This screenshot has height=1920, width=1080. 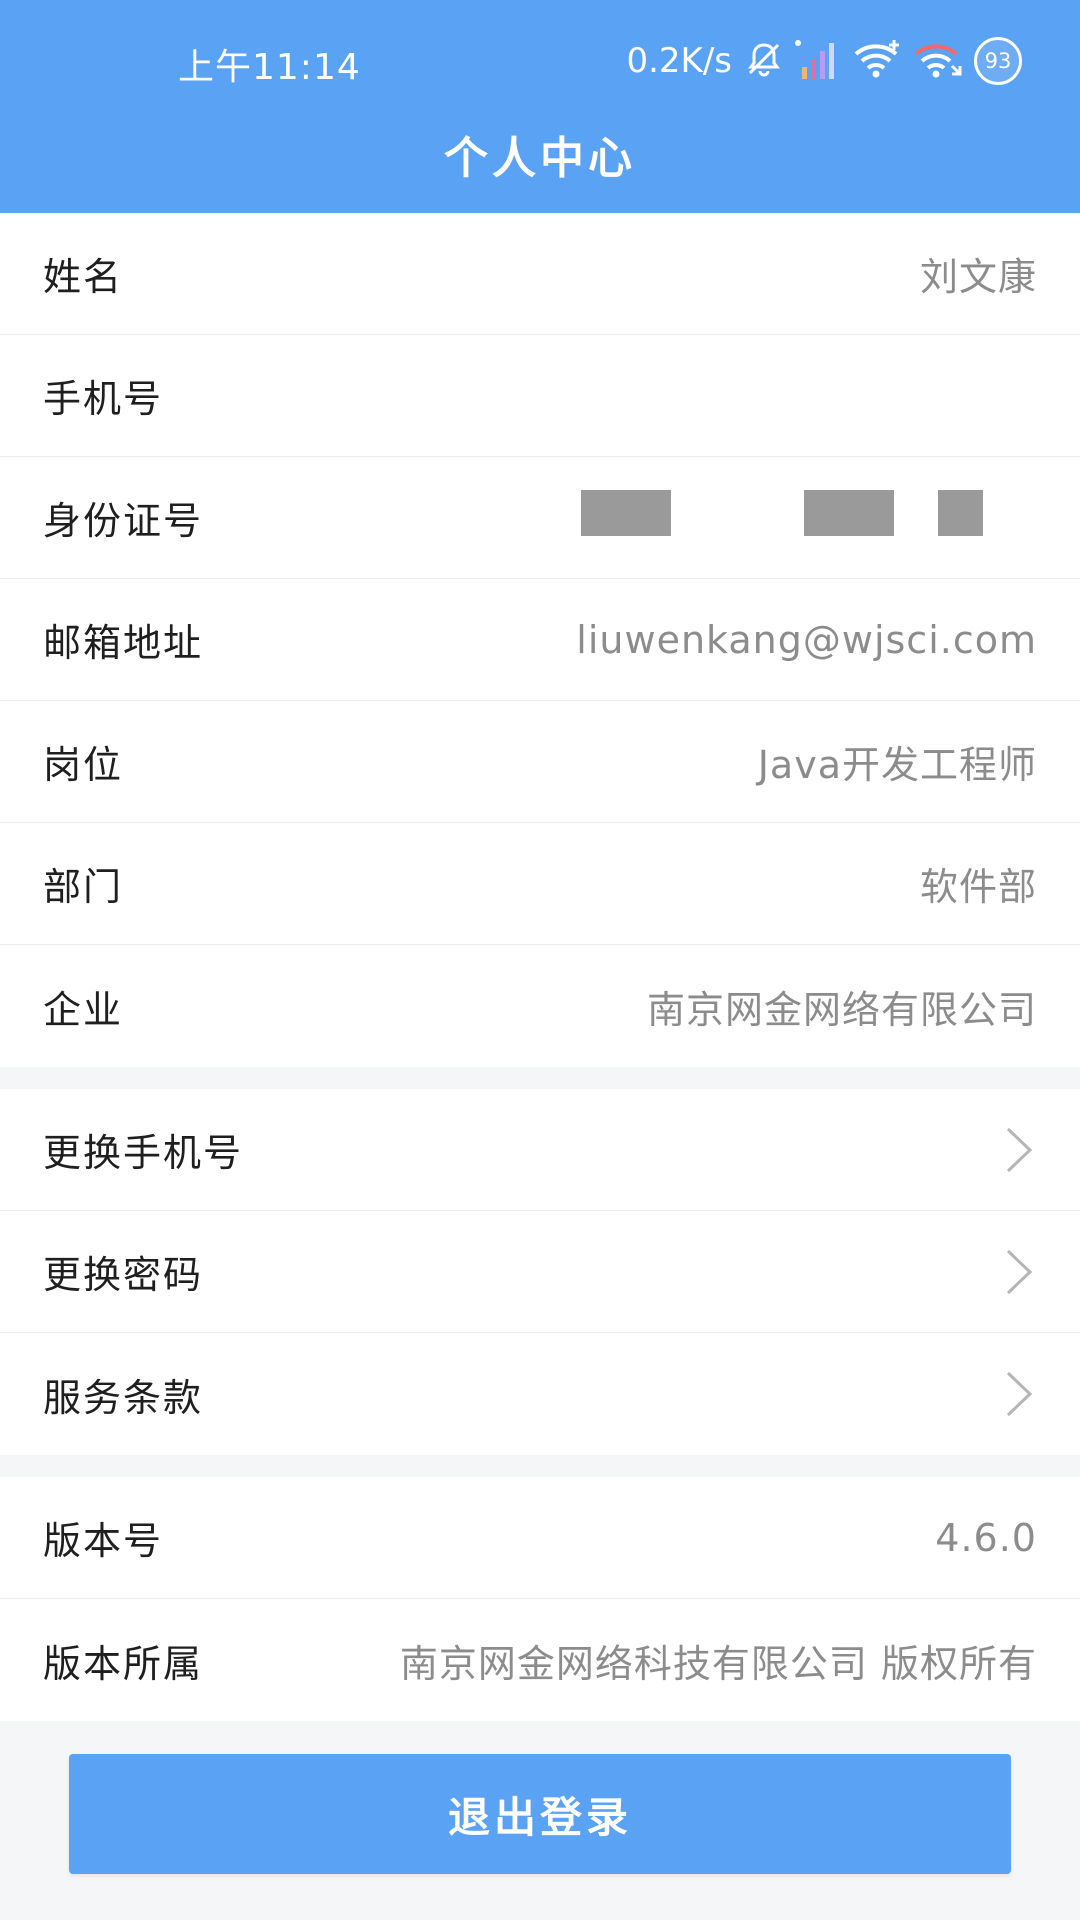 I want to click on company-label: 企业, so click(x=83, y=1009).